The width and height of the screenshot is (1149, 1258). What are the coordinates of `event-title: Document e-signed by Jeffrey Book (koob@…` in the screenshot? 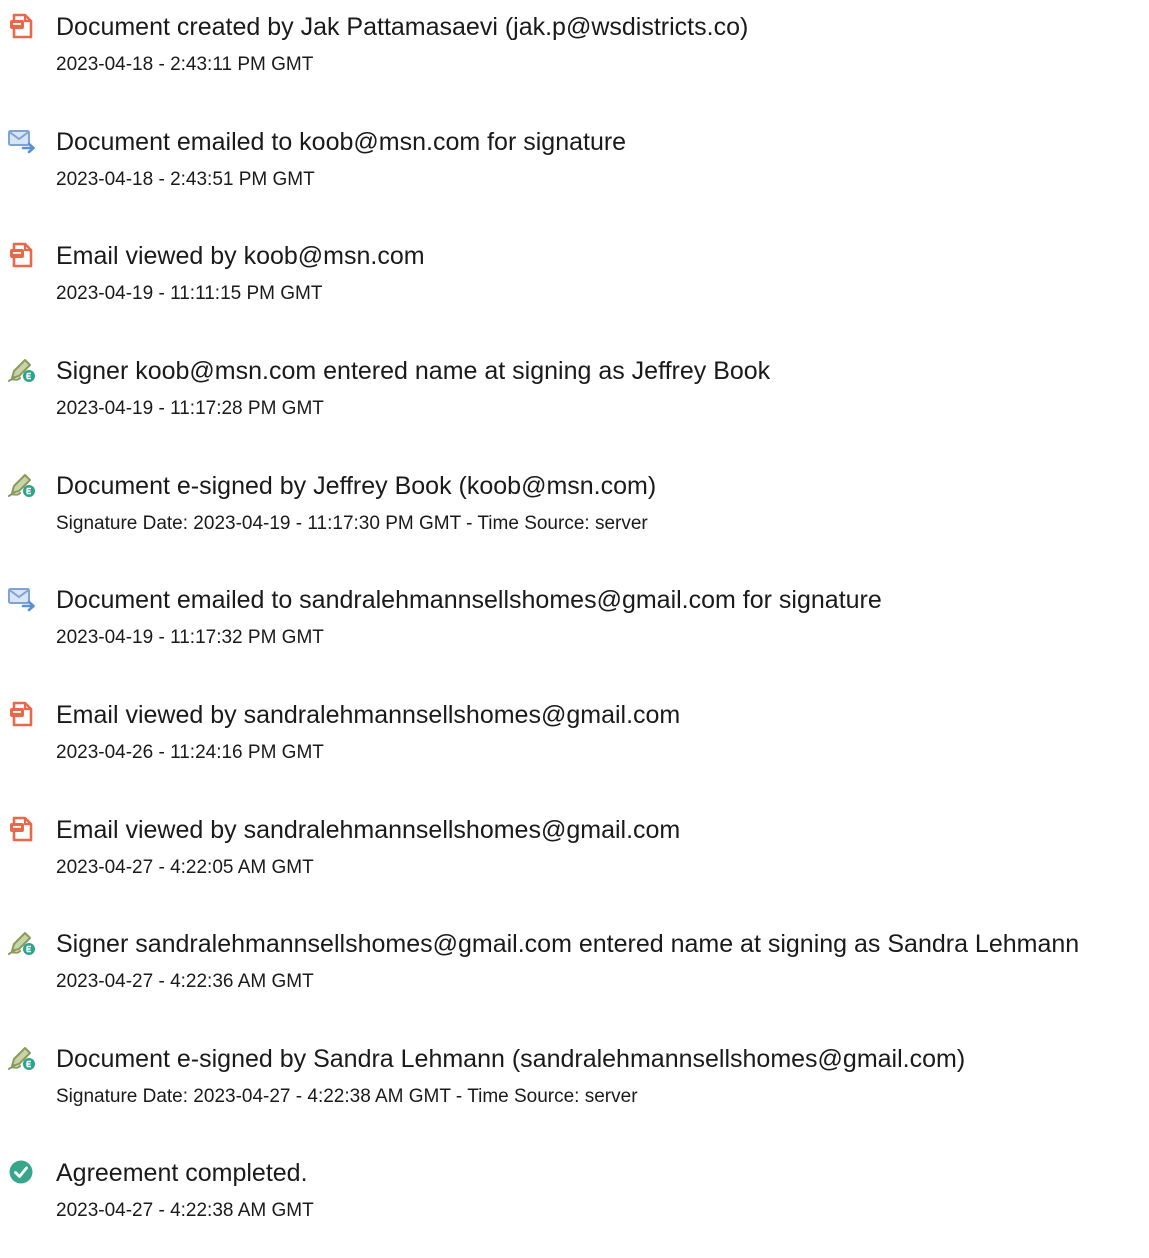 It's located at (356, 486).